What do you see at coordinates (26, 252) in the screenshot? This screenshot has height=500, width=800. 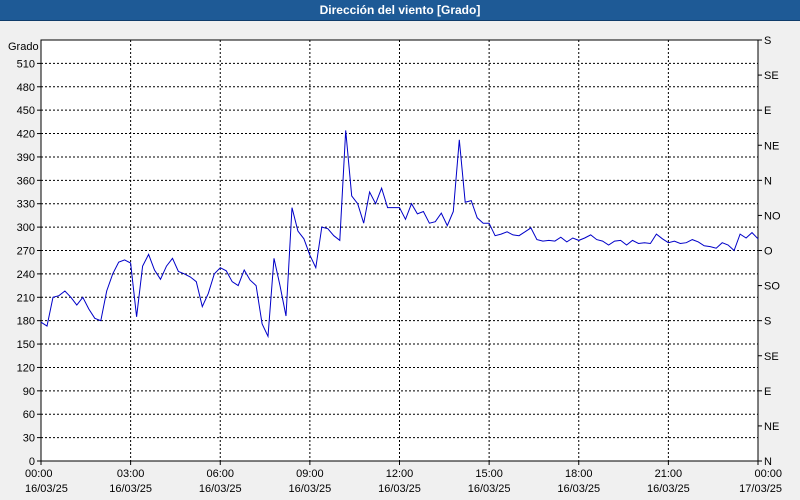 I see `y-tick-label: 270` at bounding box center [26, 252].